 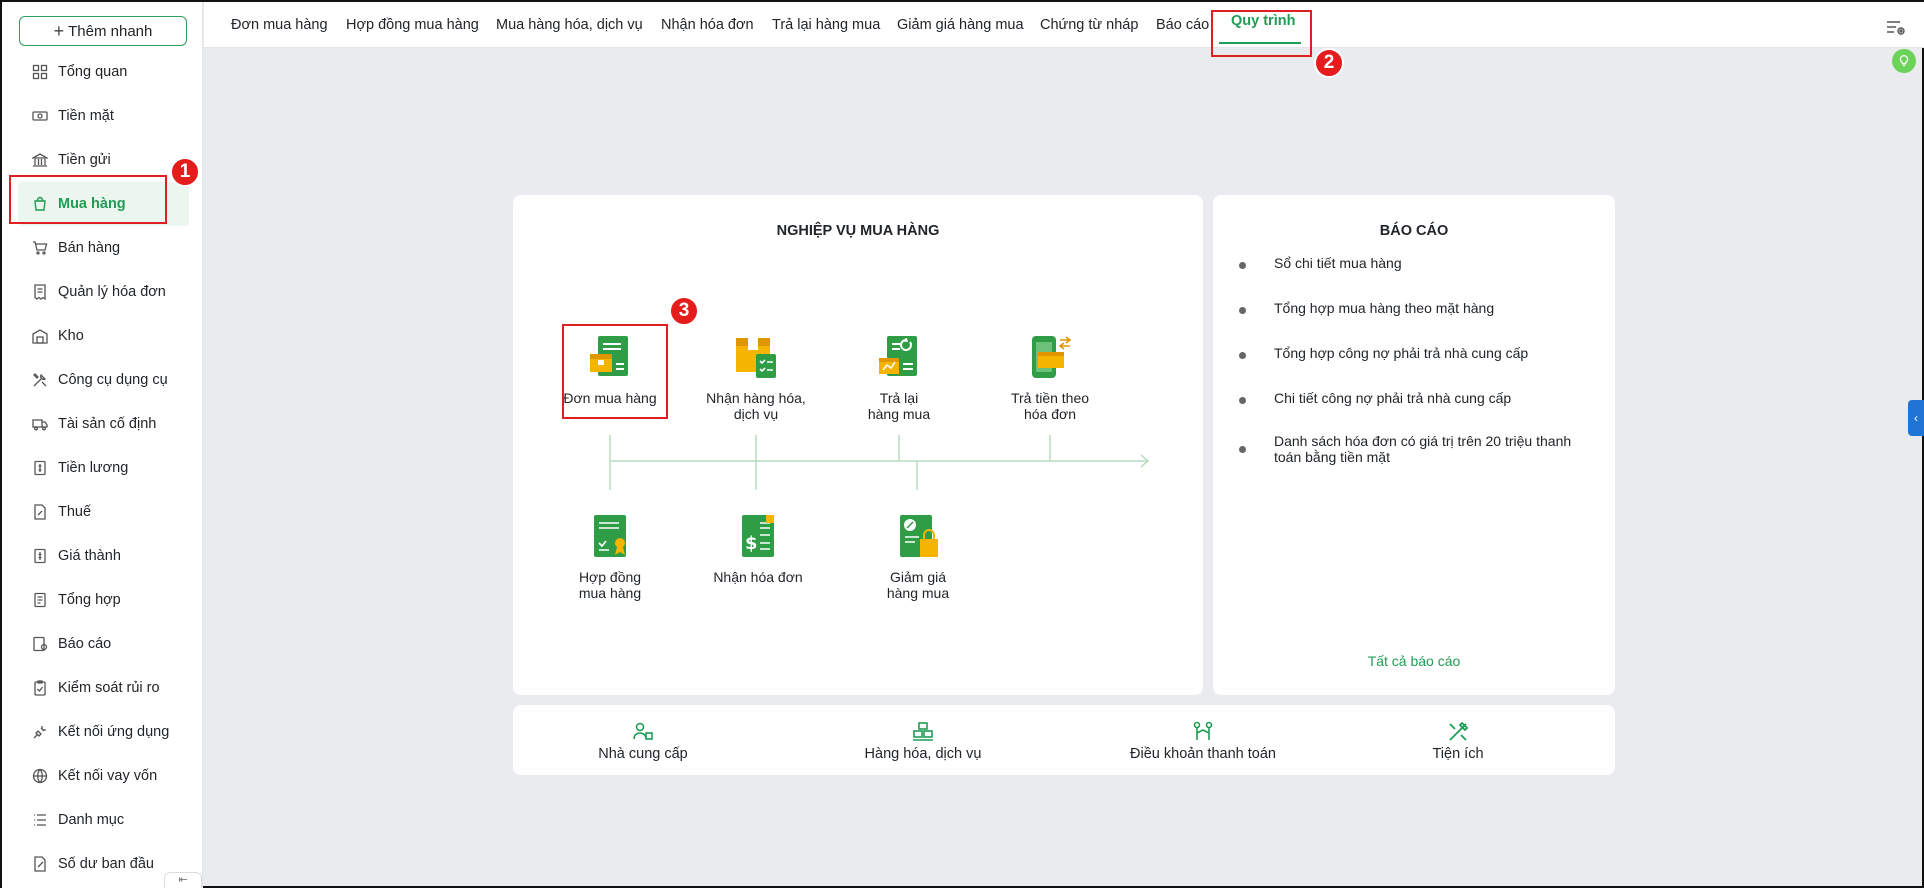 What do you see at coordinates (569, 25) in the screenshot?
I see `tab-mua-hang-hoa-dich-vu: Mua hàng hóa, dịch vụ` at bounding box center [569, 25].